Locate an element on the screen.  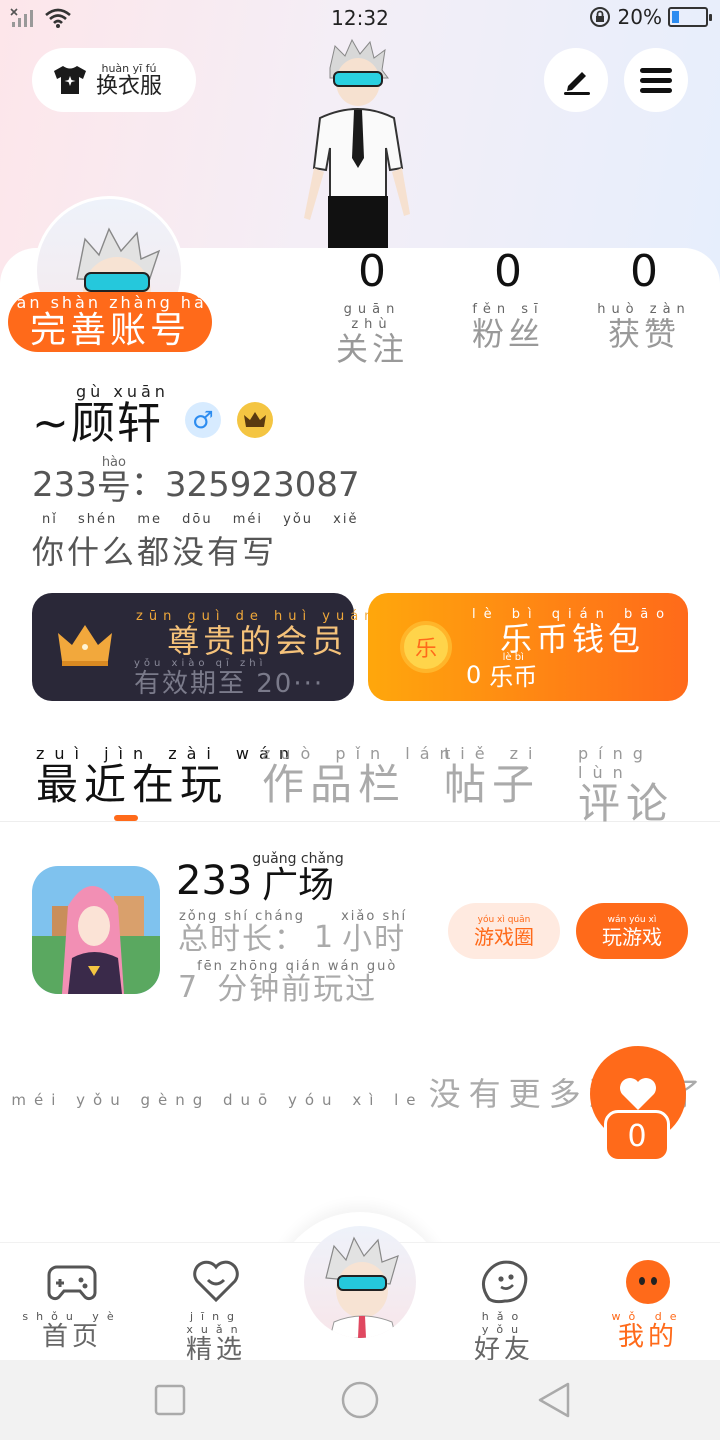
coin-amount: 0 is located at coordinates (474, 675).